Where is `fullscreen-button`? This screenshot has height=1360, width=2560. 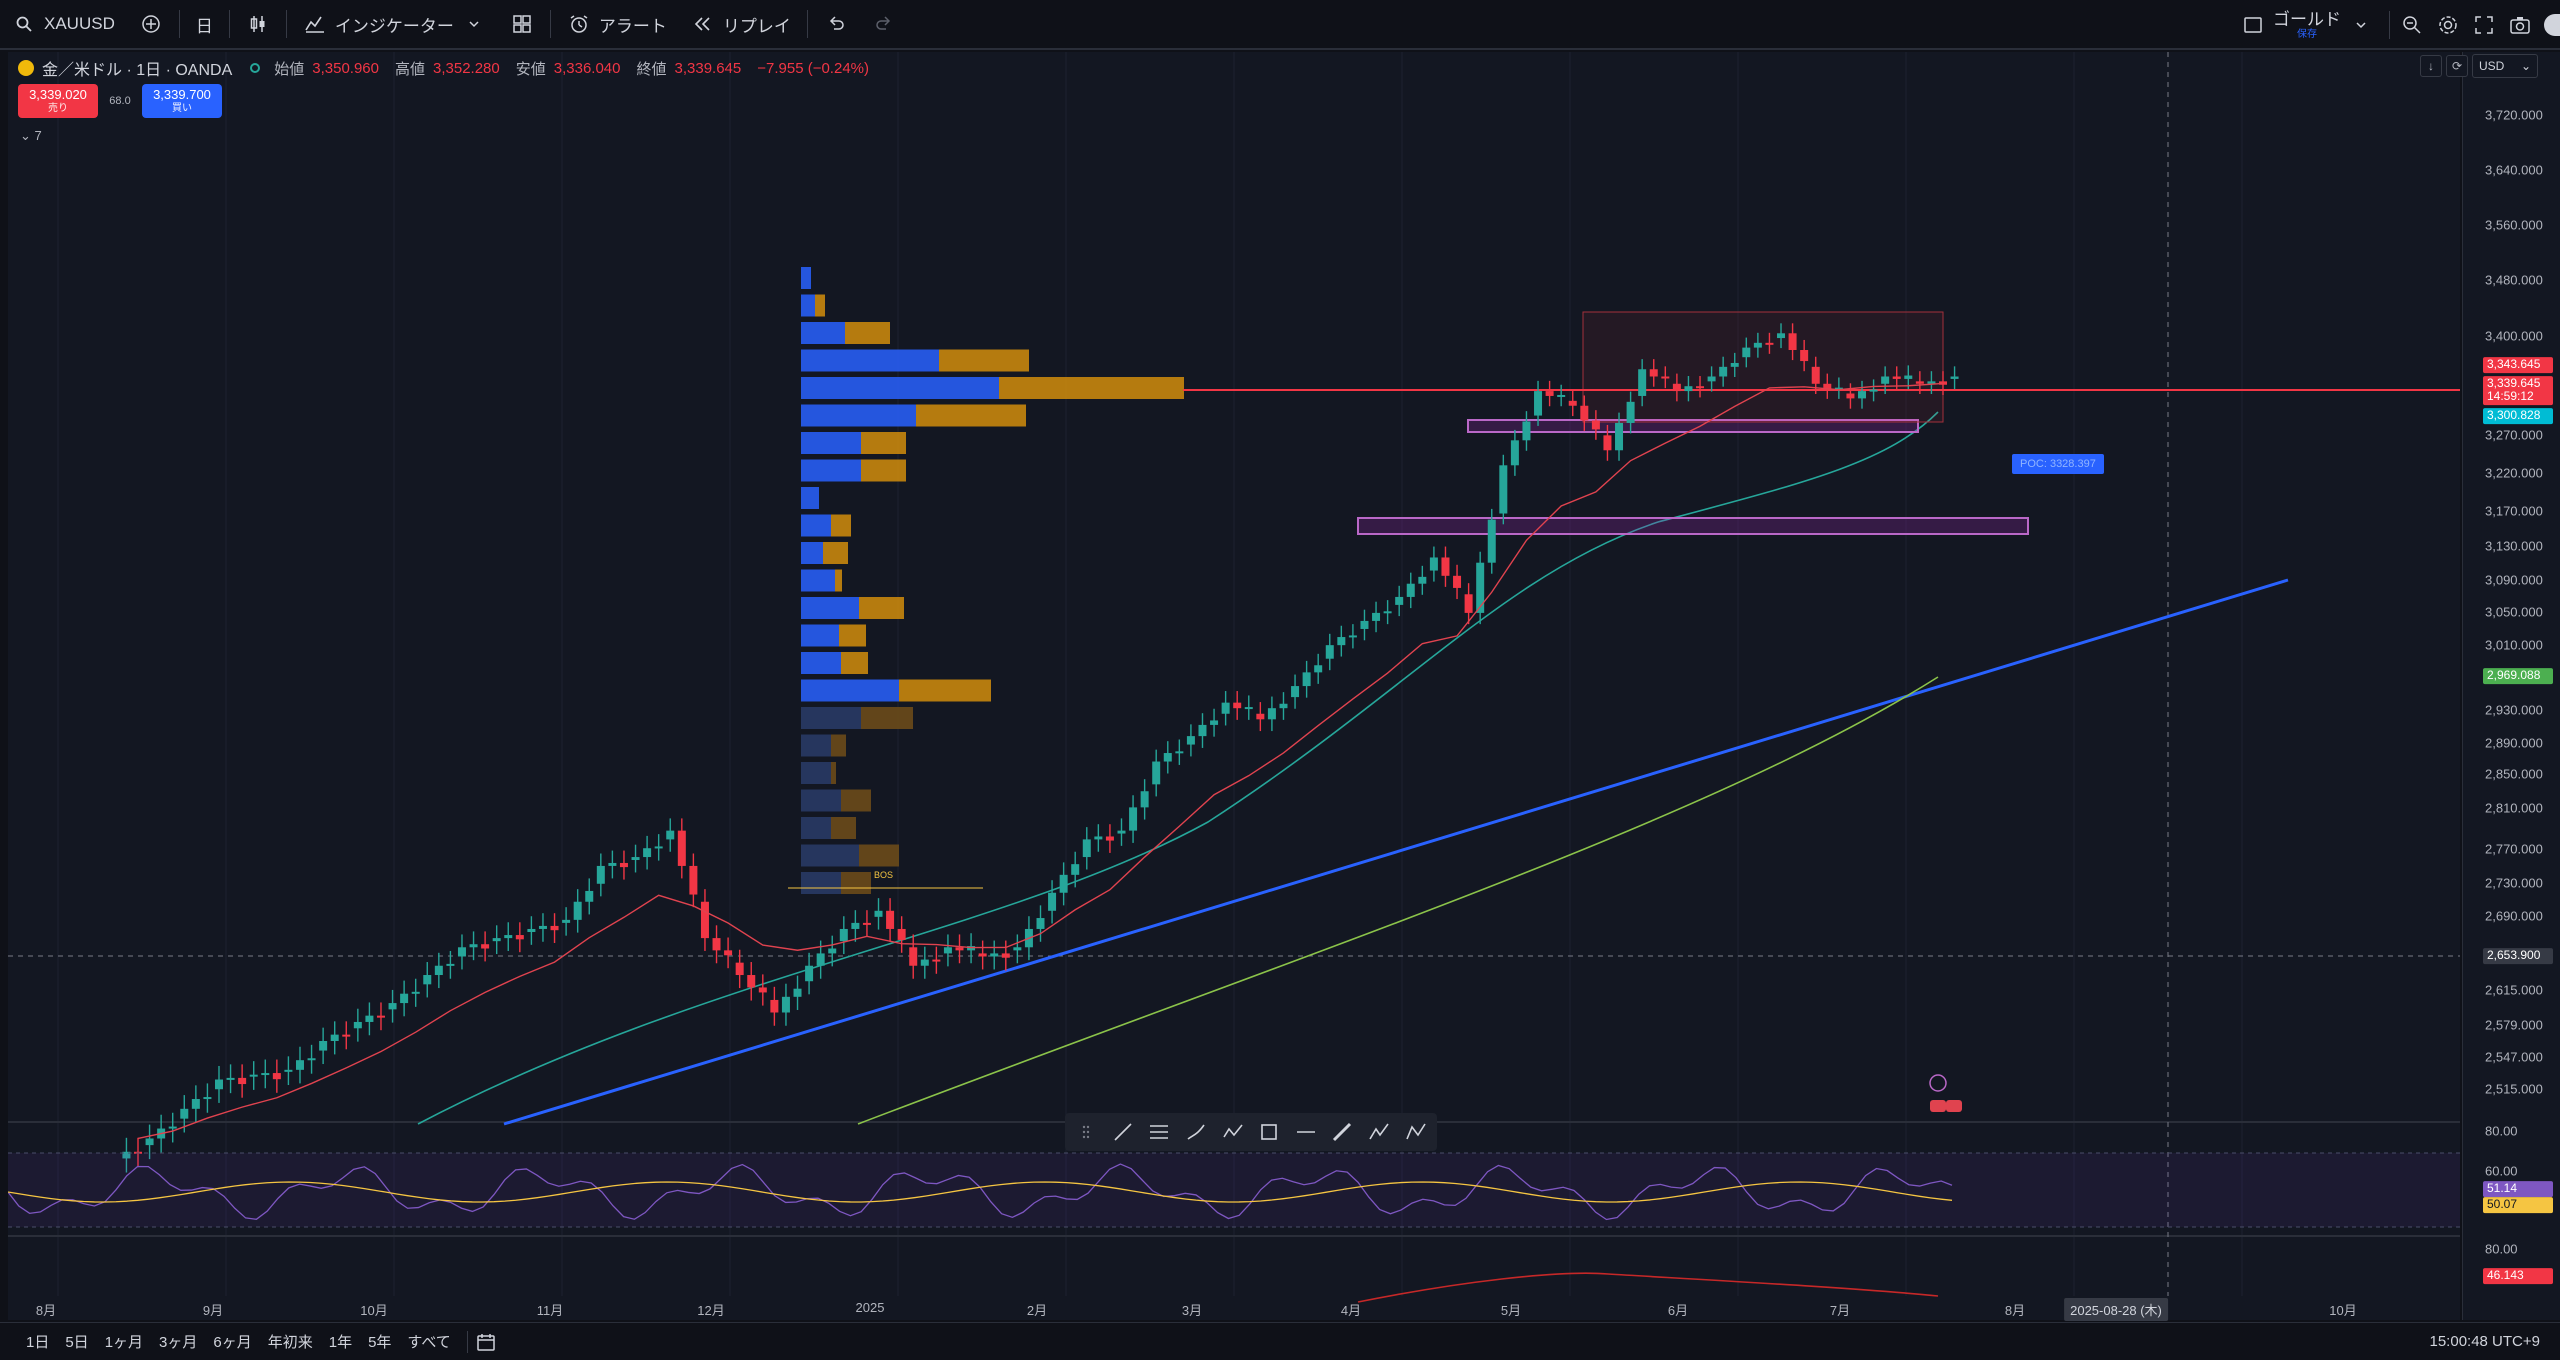 fullscreen-button is located at coordinates (2484, 25).